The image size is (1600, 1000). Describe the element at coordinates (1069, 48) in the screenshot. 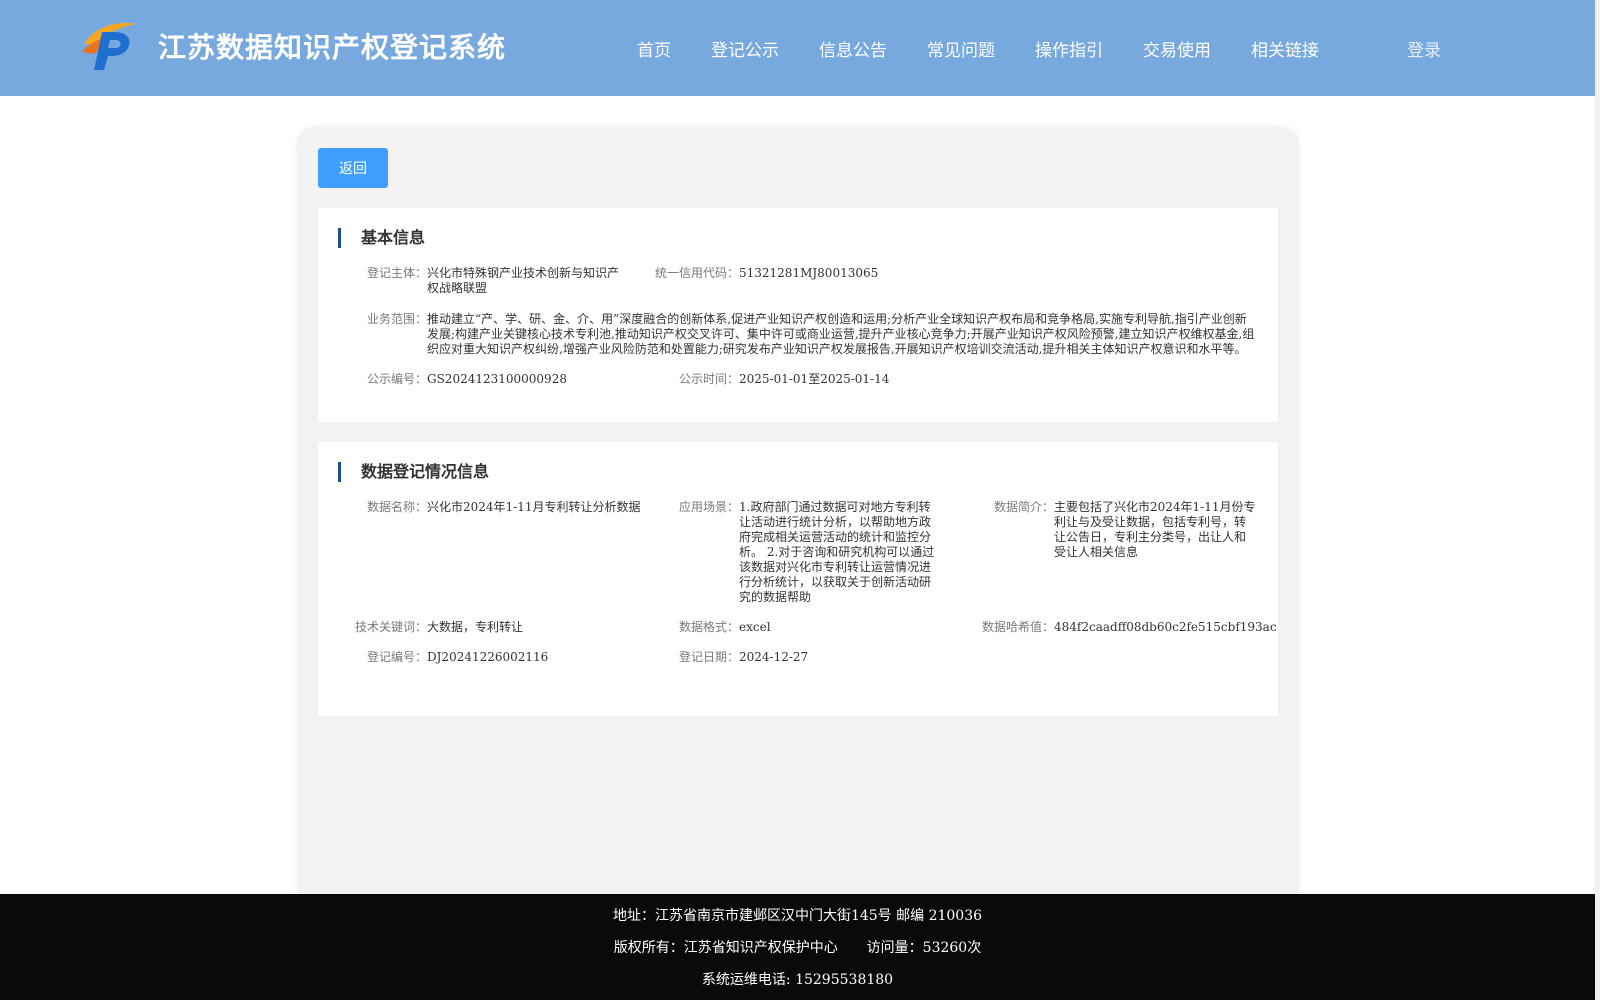

I see `nav-operation-guide: 操作指引` at that location.